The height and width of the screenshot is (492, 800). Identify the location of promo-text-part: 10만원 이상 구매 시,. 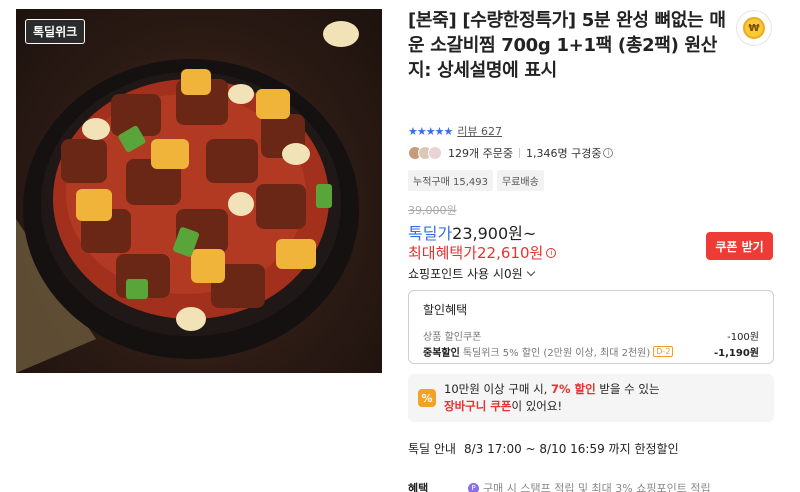
(497, 389).